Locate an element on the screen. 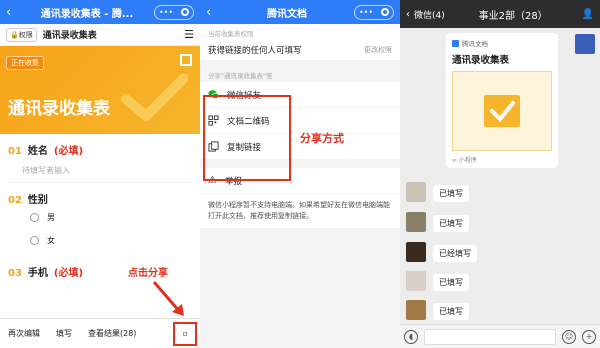 The width and height of the screenshot is (600, 348). plus-icon: + is located at coordinates (589, 336).